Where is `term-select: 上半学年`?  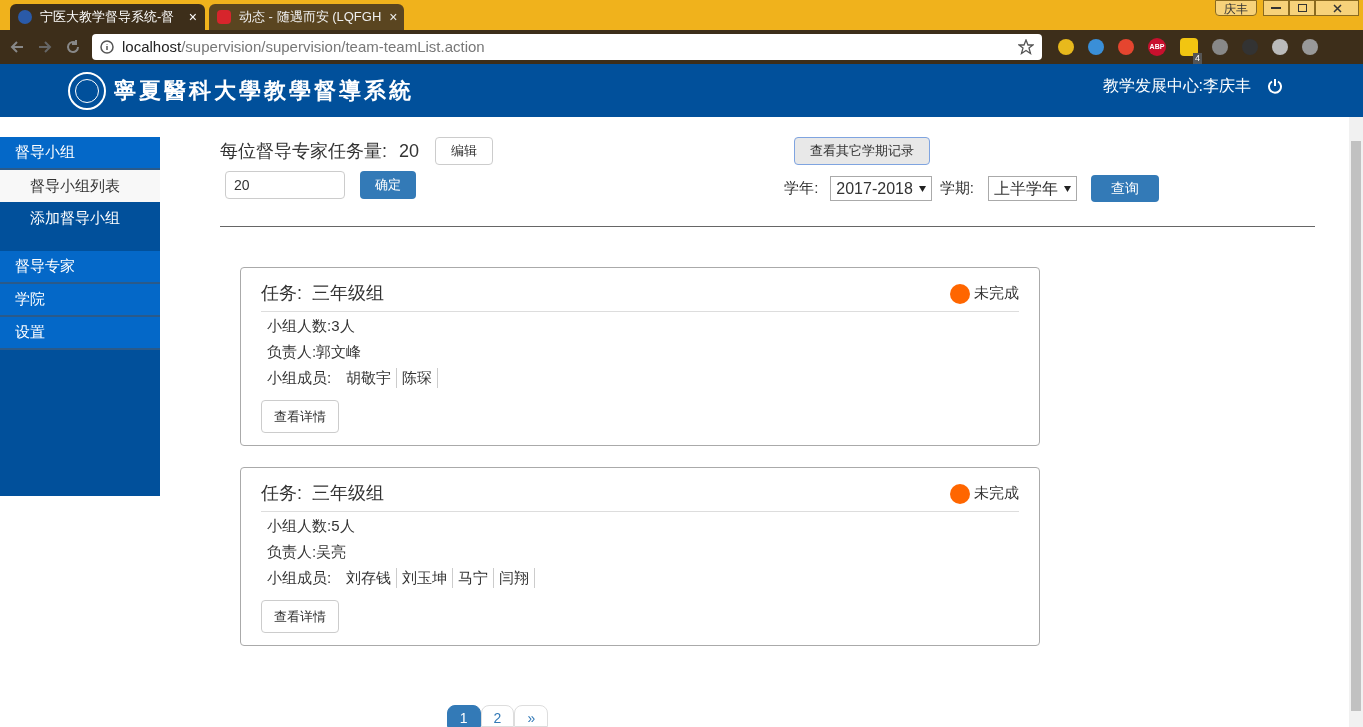
term-select: 上半学年 is located at coordinates (1032, 188).